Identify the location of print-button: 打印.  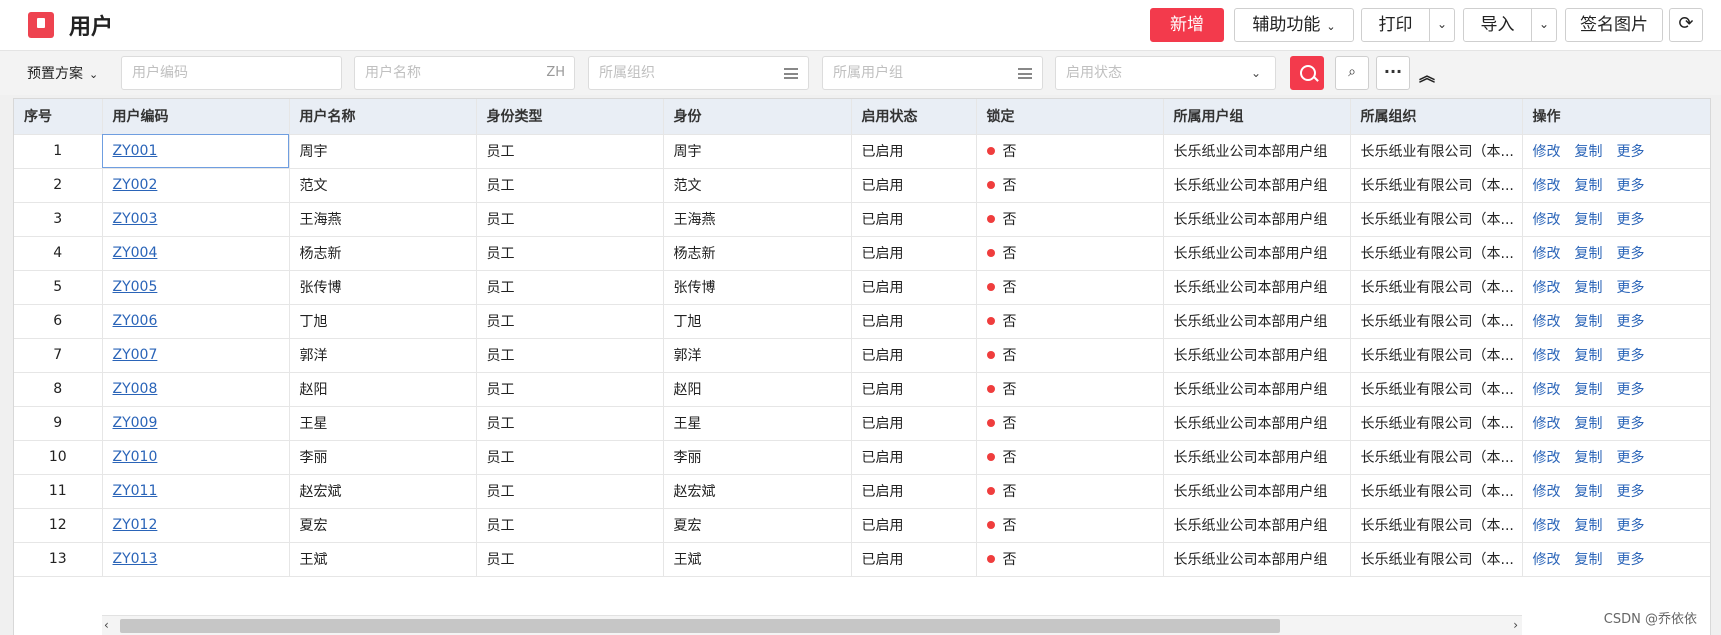
(1395, 25).